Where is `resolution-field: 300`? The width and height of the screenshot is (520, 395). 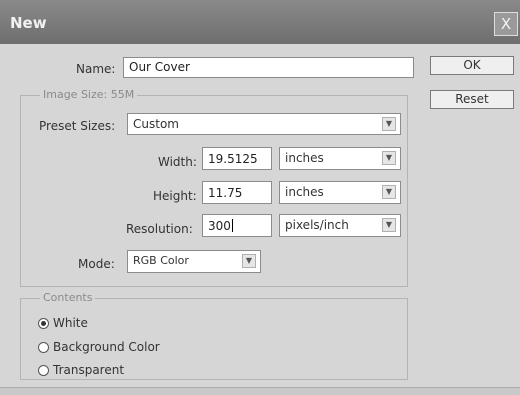 resolution-field: 300 is located at coordinates (237, 225).